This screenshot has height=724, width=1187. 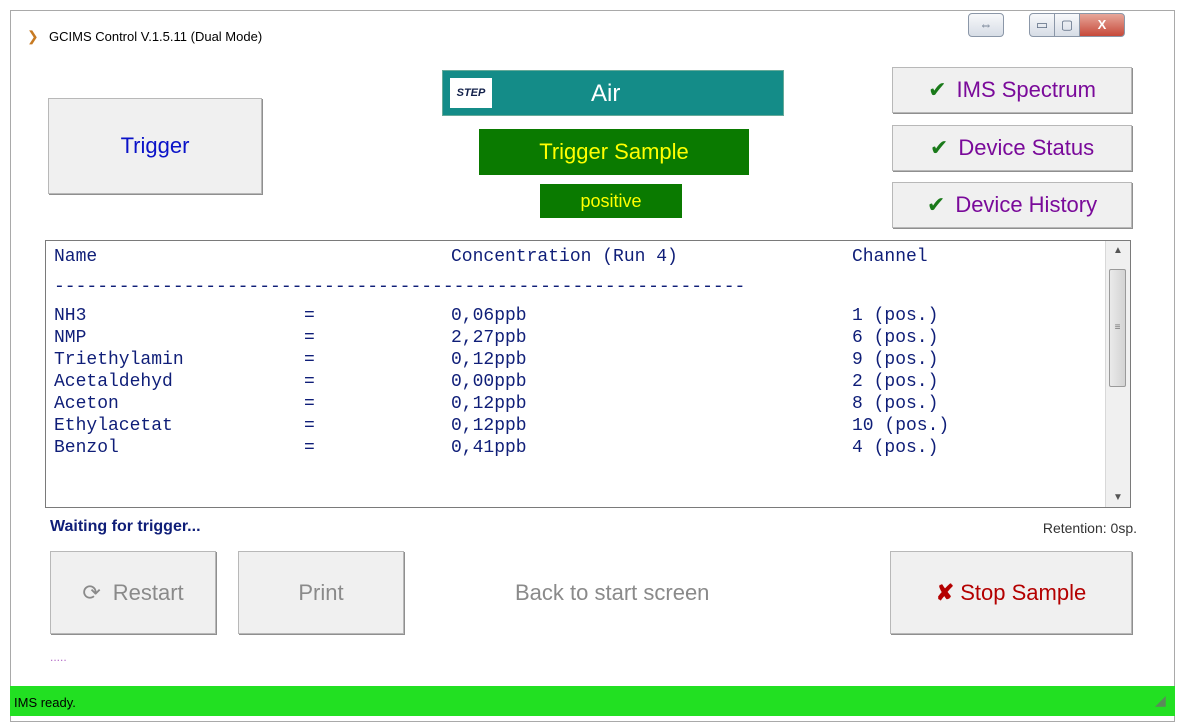 What do you see at coordinates (156, 36) in the screenshot?
I see `window-title: GCIMS Control V.1.5.11 (Dual Mode)` at bounding box center [156, 36].